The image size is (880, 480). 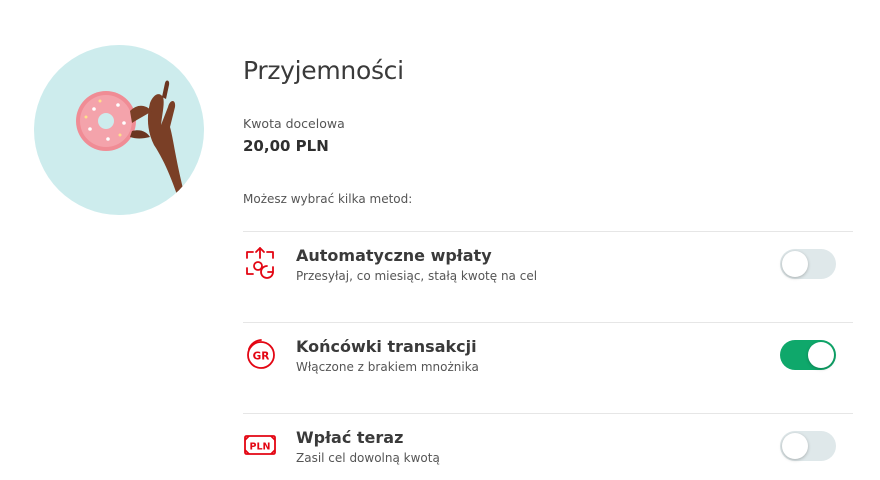 What do you see at coordinates (260, 447) in the screenshot?
I see `svg-text: PLN` at bounding box center [260, 447].